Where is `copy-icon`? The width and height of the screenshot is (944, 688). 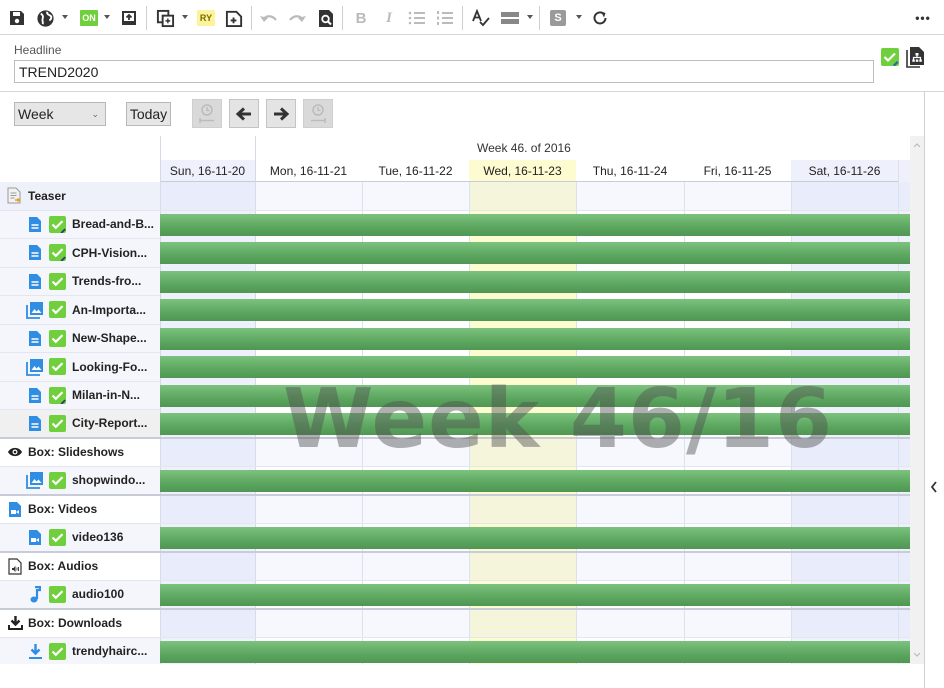 copy-icon is located at coordinates (165, 18).